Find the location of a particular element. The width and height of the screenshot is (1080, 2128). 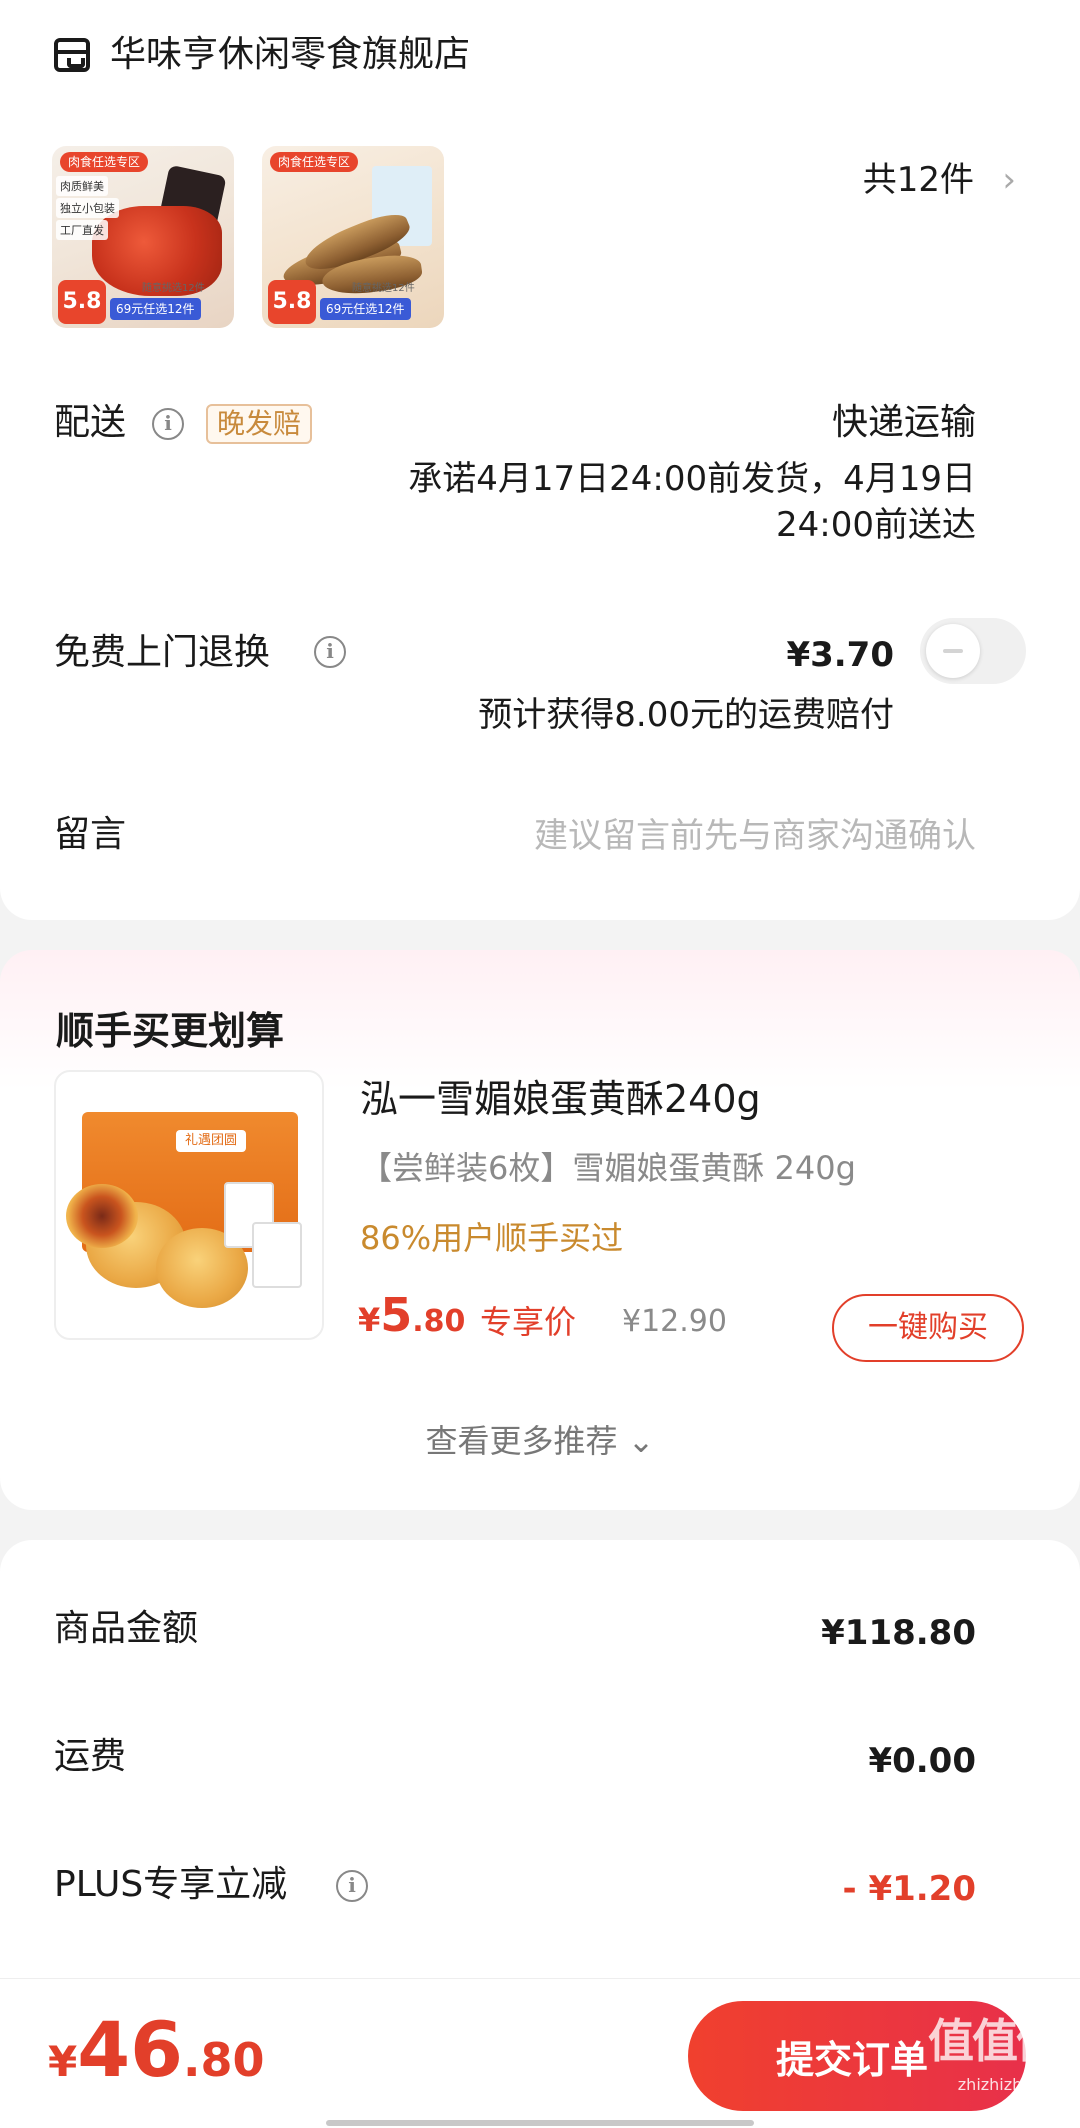

plus-discount-label: PLUS专享立减 is located at coordinates (171, 1884).